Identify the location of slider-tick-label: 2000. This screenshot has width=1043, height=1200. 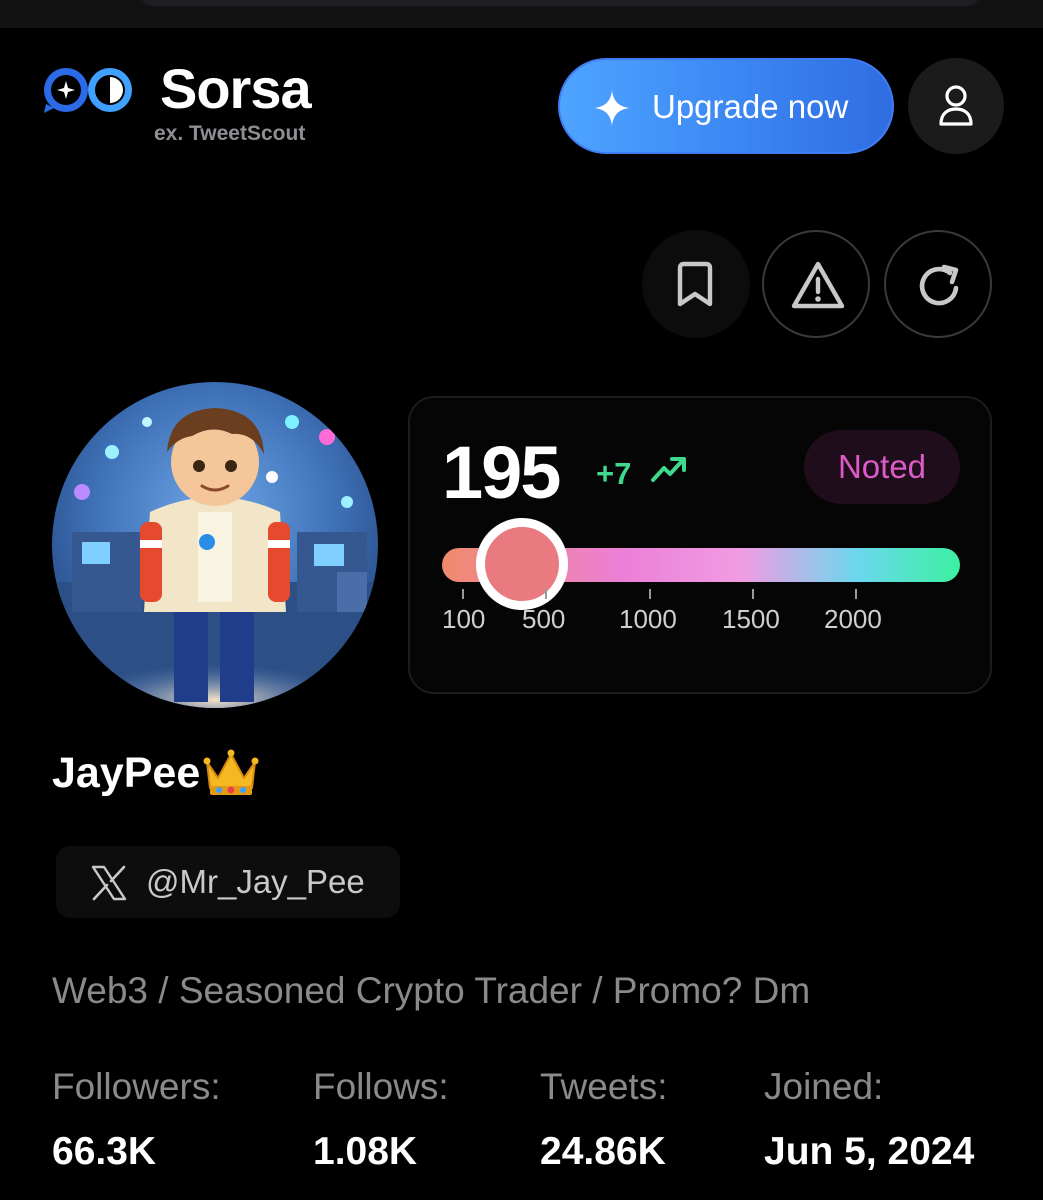
(853, 619).